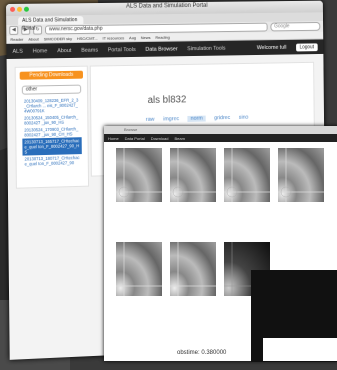  I want to click on obstime-label: obstime: 0.380000, so click(202, 353).